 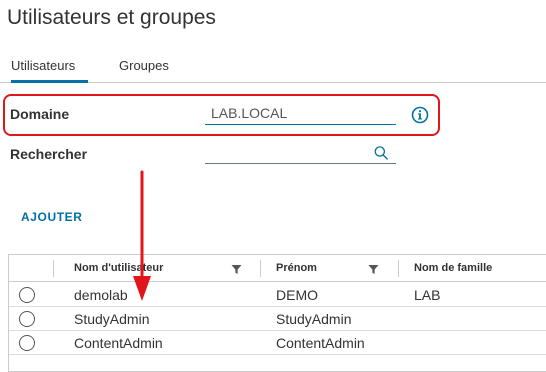 I want to click on cell-username: demolab, so click(x=101, y=295).